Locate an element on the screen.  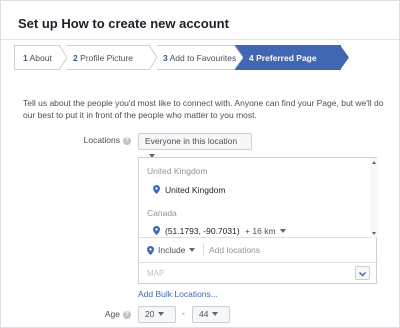
include-dropdown: Include is located at coordinates (177, 250).